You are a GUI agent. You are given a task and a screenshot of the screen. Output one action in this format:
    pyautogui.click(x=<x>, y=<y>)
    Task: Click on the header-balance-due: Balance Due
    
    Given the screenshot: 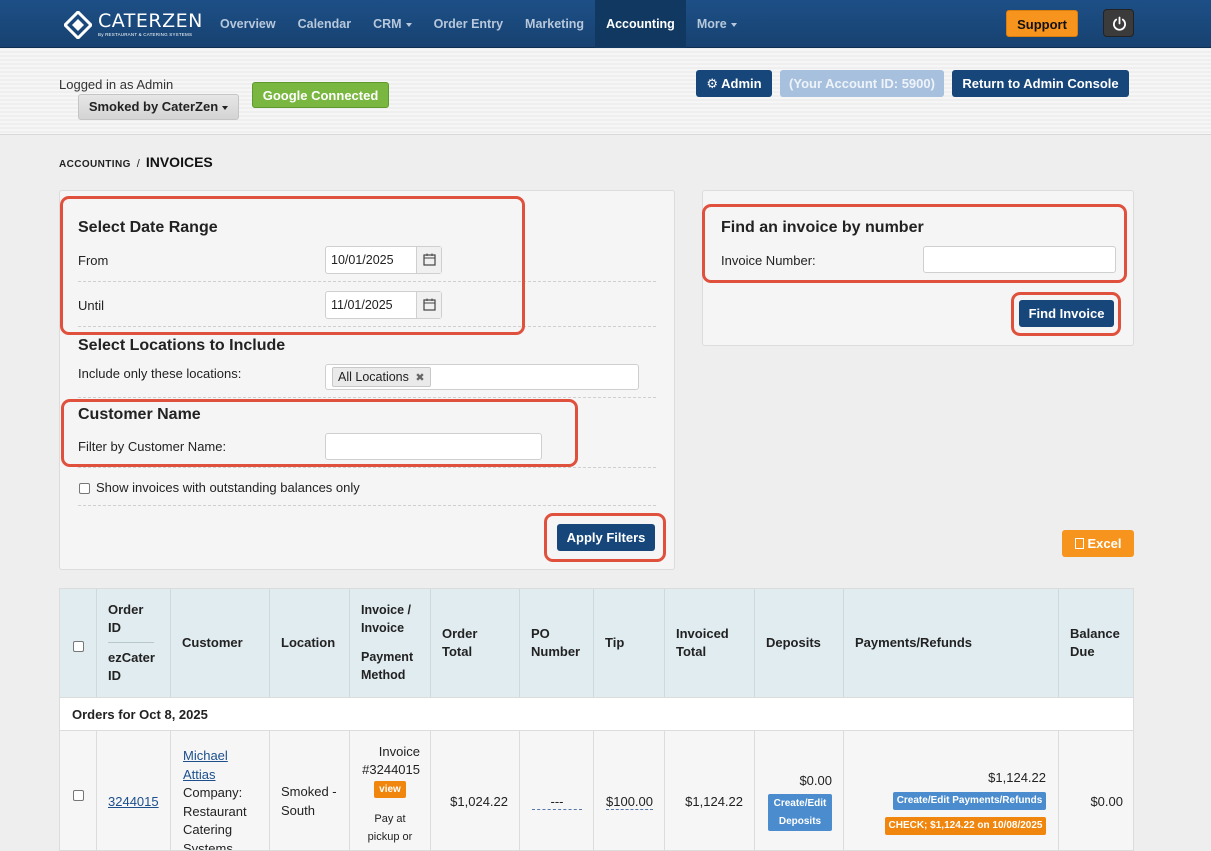 What is the action you would take?
    pyautogui.click(x=1096, y=643)
    